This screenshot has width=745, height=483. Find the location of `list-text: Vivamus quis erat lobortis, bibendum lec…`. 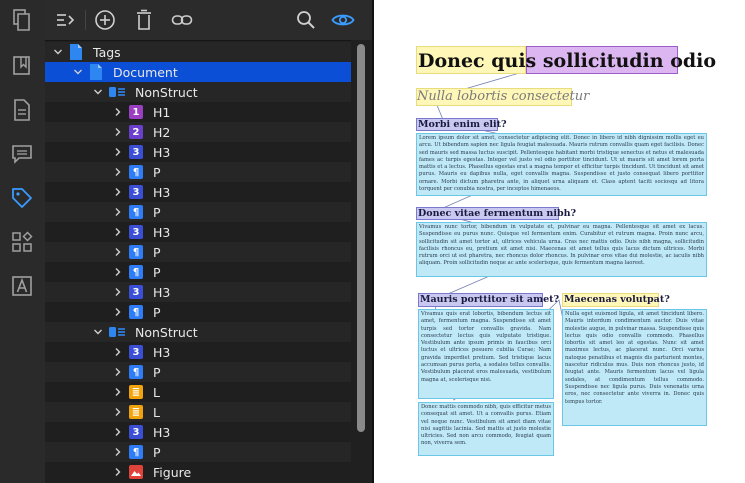

list-text: Vivamus quis erat lobortis, bibendum lec… is located at coordinates (486, 347).